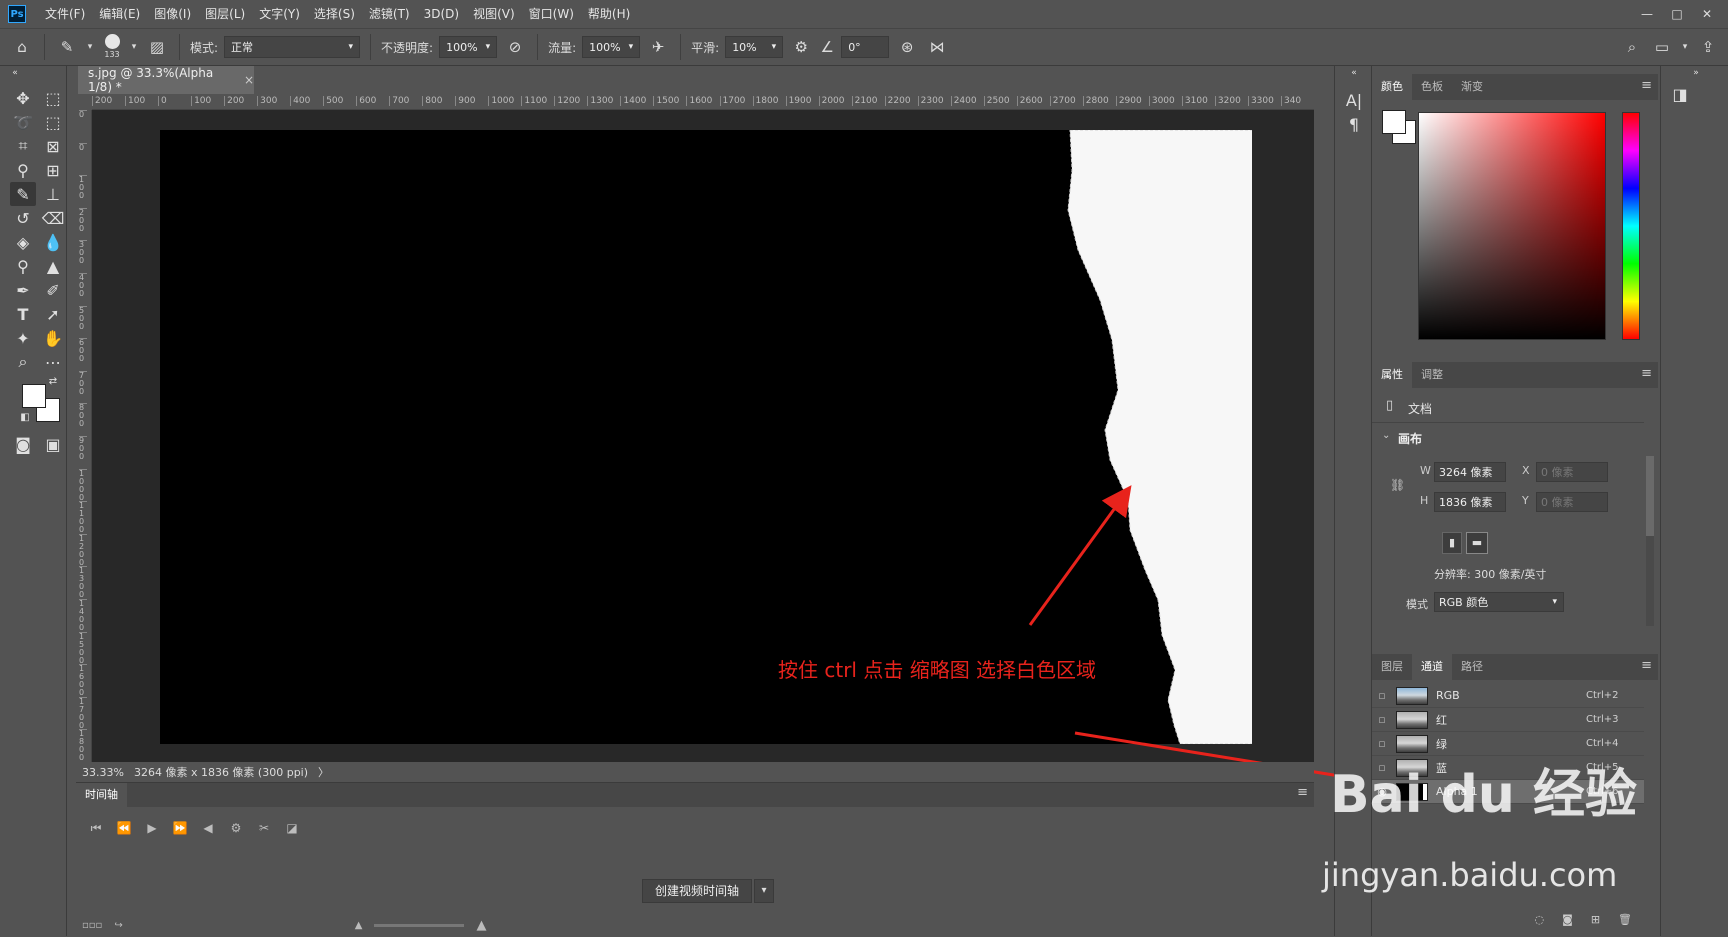 The image size is (1728, 937). I want to click on load-selection-icon: ◌, so click(1540, 919).